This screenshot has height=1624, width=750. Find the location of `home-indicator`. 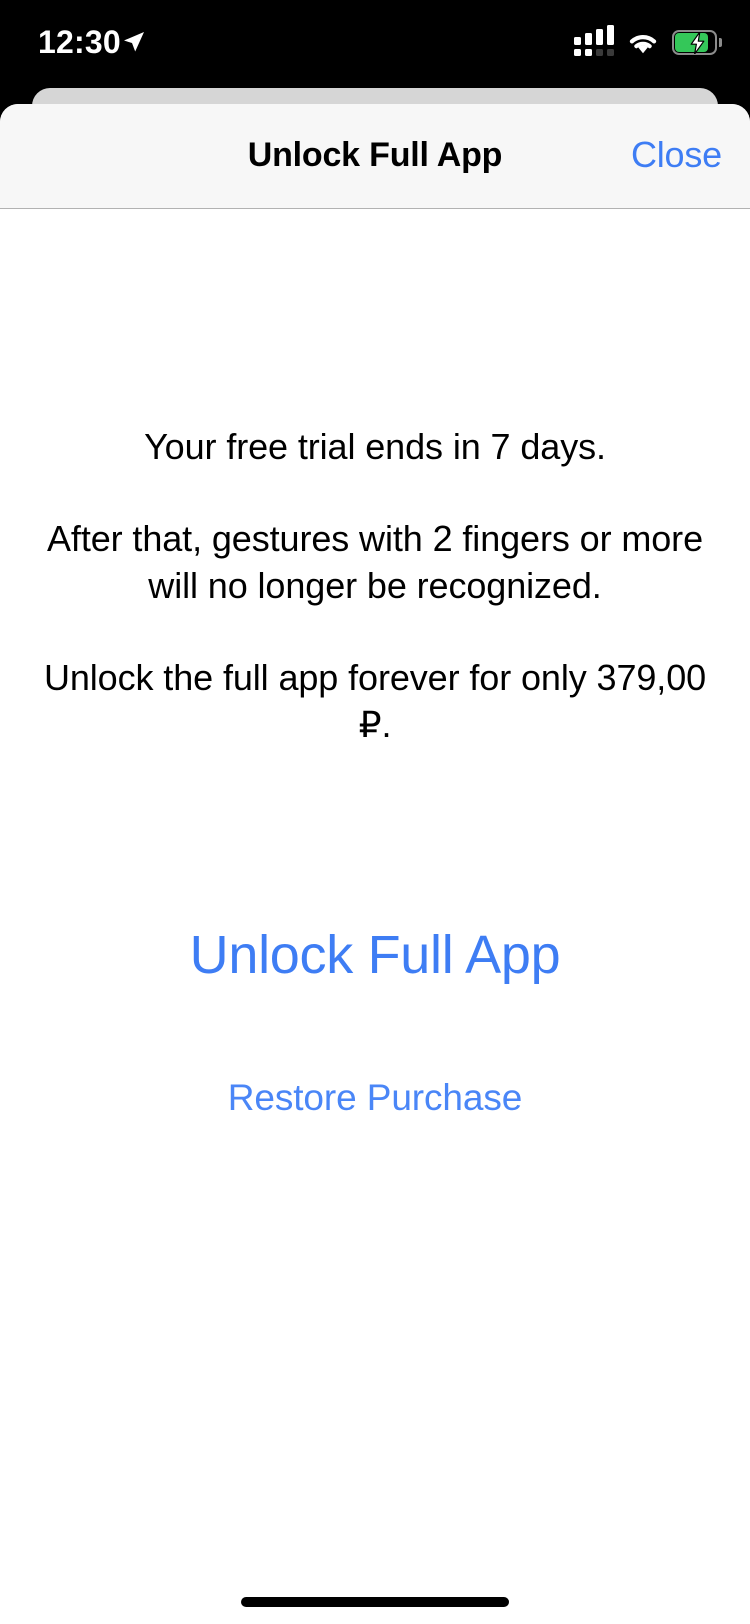

home-indicator is located at coordinates (375, 1602).